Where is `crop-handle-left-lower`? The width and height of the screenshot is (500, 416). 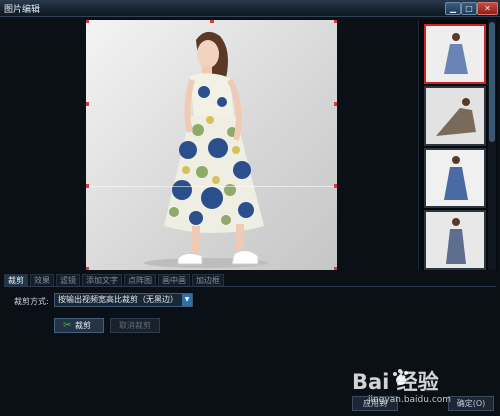 crop-handle-left-lower is located at coordinates (87, 186).